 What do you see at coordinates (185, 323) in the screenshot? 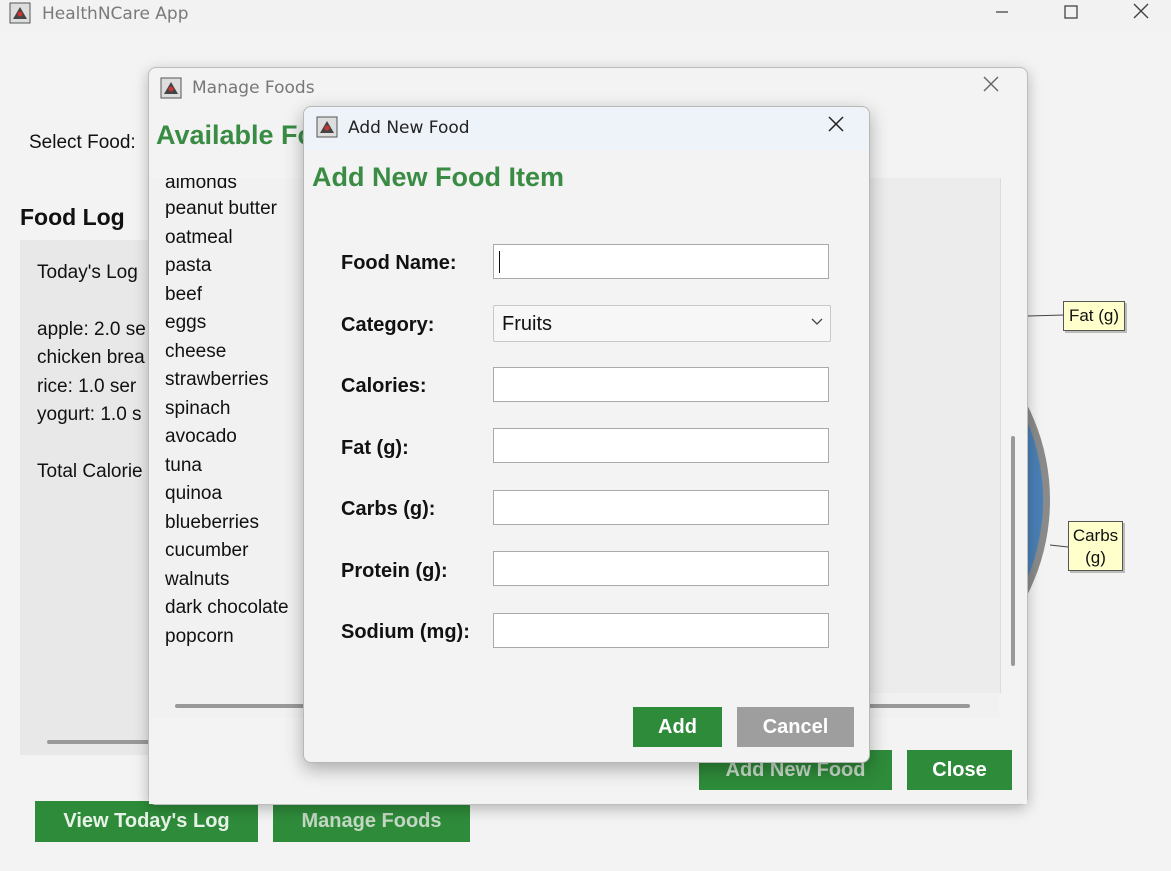
I see `list-item: eggs` at bounding box center [185, 323].